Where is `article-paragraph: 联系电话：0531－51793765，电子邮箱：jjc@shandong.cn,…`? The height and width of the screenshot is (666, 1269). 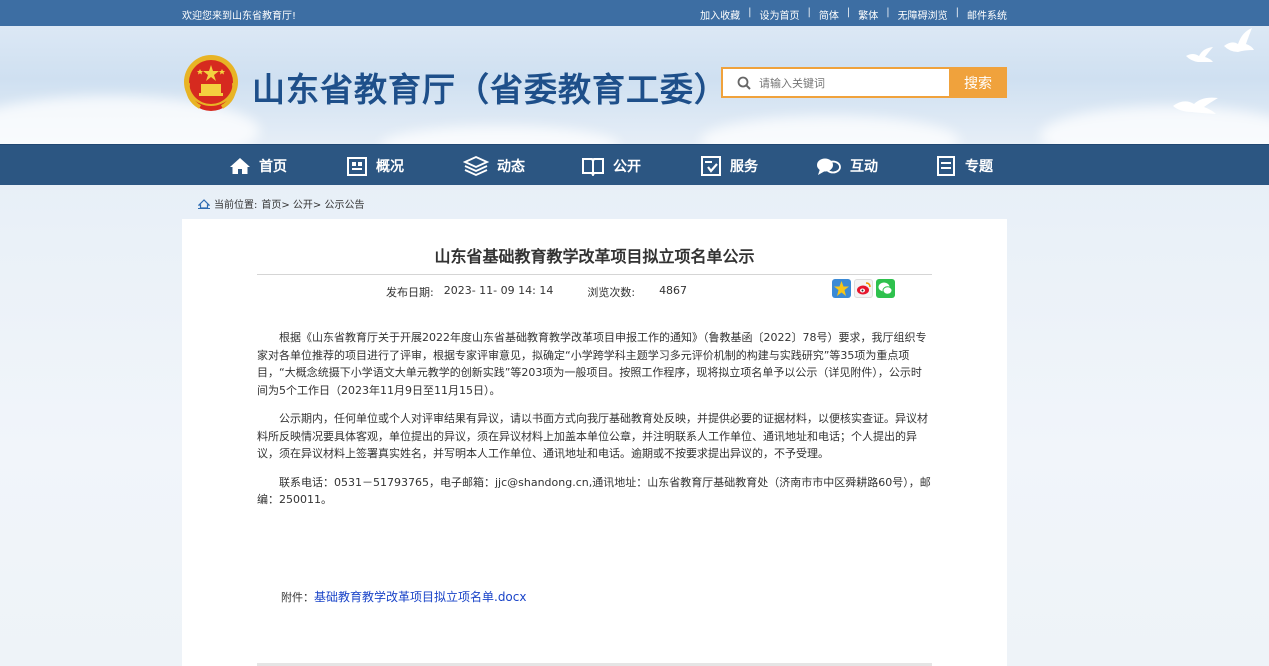
article-paragraph: 联系电话：0531－51793765，电子邮箱：jjc@shandong.cn,… is located at coordinates (594, 491).